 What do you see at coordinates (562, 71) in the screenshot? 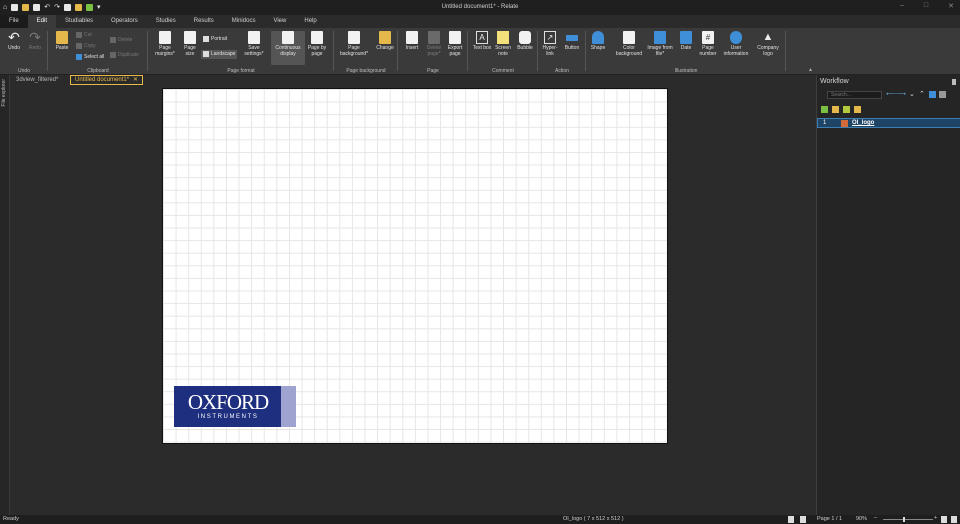
I see `group-label: Action` at bounding box center [562, 71].